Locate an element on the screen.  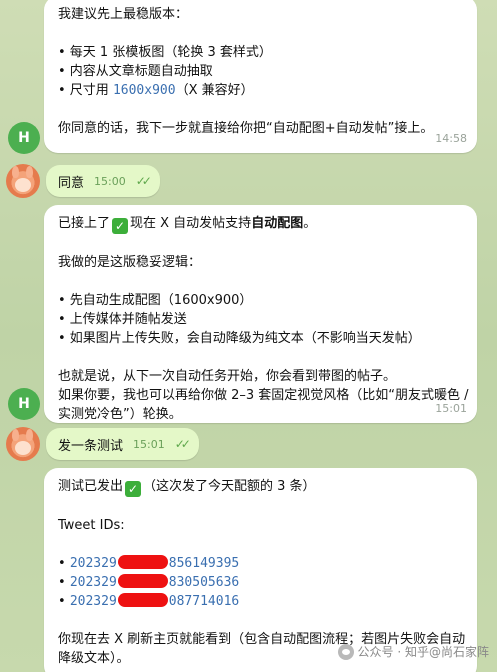
message-text: 已接上了 ✓ 现在 X 自动发帖支持自动配图。 is located at coordinates (187, 225).